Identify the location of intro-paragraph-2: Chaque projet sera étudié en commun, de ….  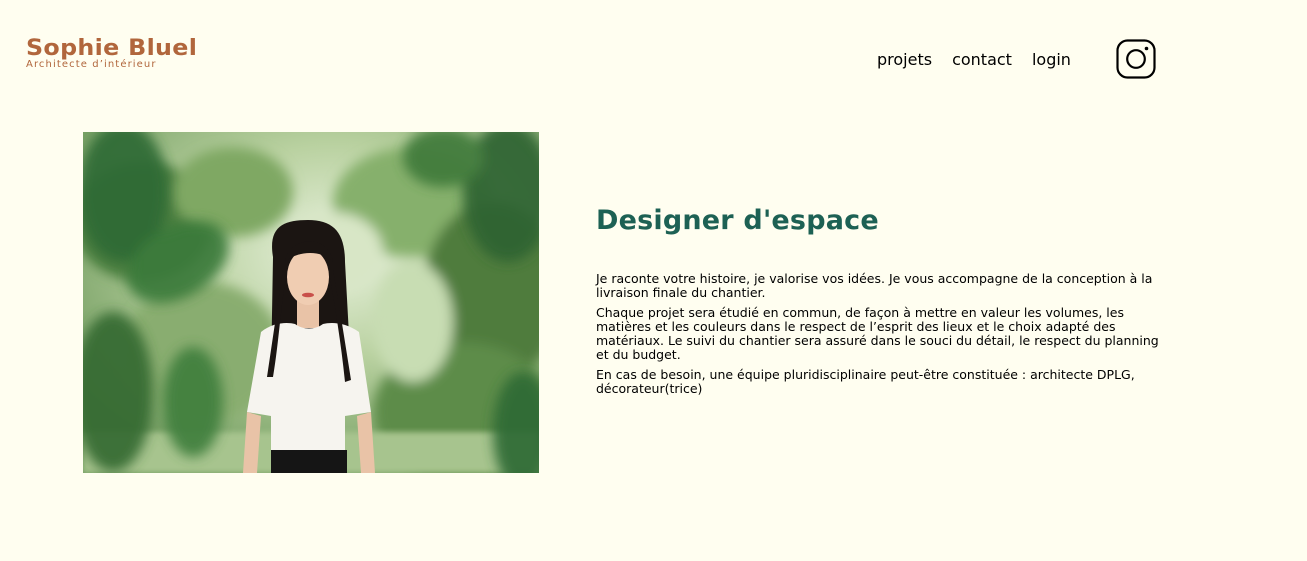
(877, 333).